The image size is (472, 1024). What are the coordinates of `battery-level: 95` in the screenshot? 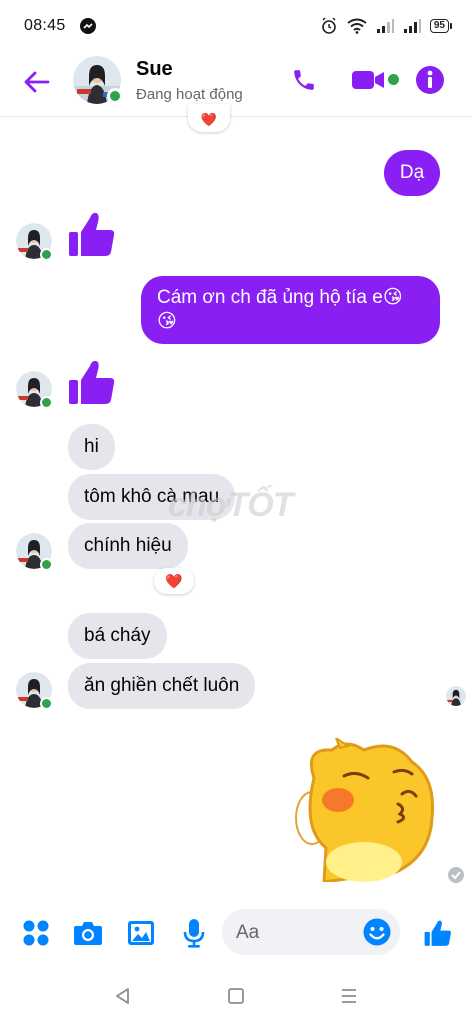 It's located at (439, 26).